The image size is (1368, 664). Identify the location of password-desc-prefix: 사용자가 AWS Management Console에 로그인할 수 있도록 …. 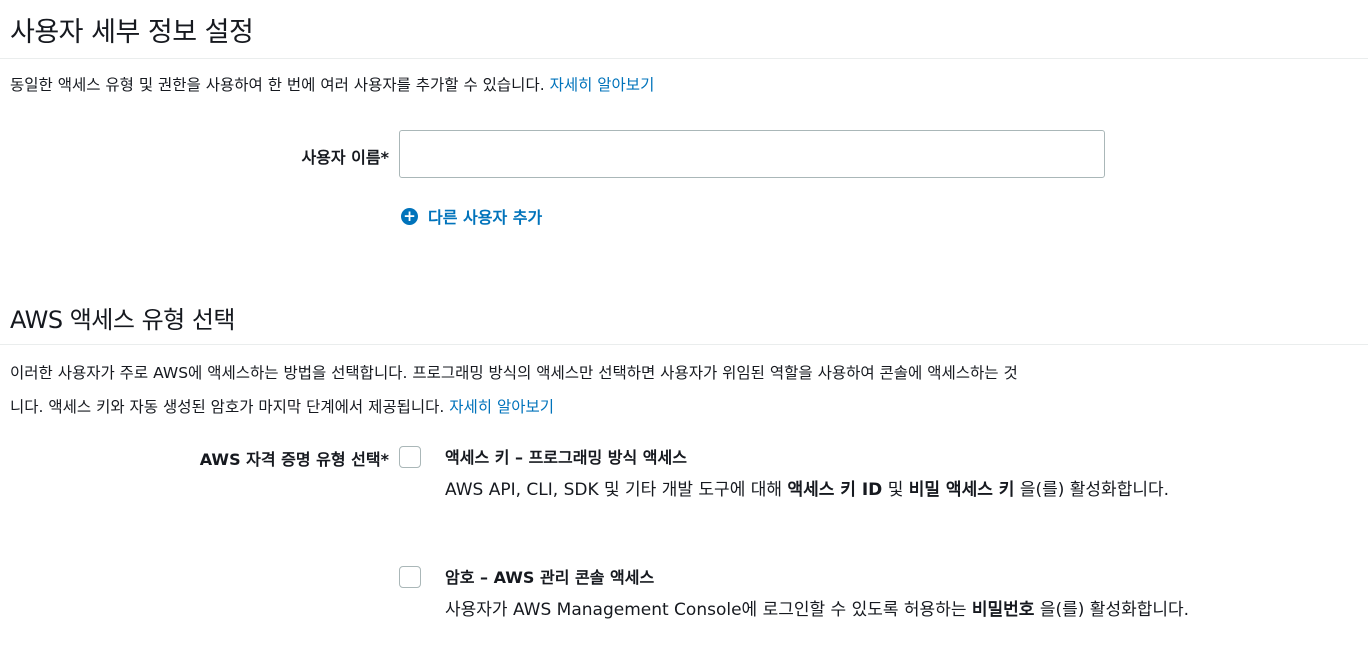
(706, 610).